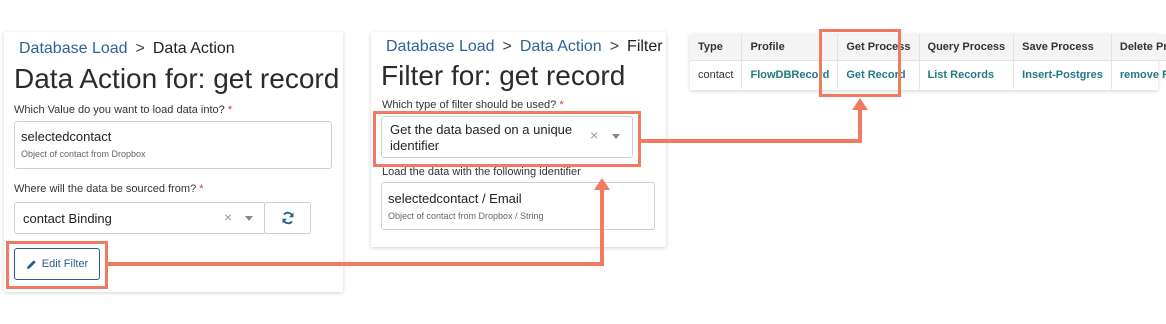  Describe the element at coordinates (1138, 74) in the screenshot. I see `cell-delete-process-link: remove Record` at that location.